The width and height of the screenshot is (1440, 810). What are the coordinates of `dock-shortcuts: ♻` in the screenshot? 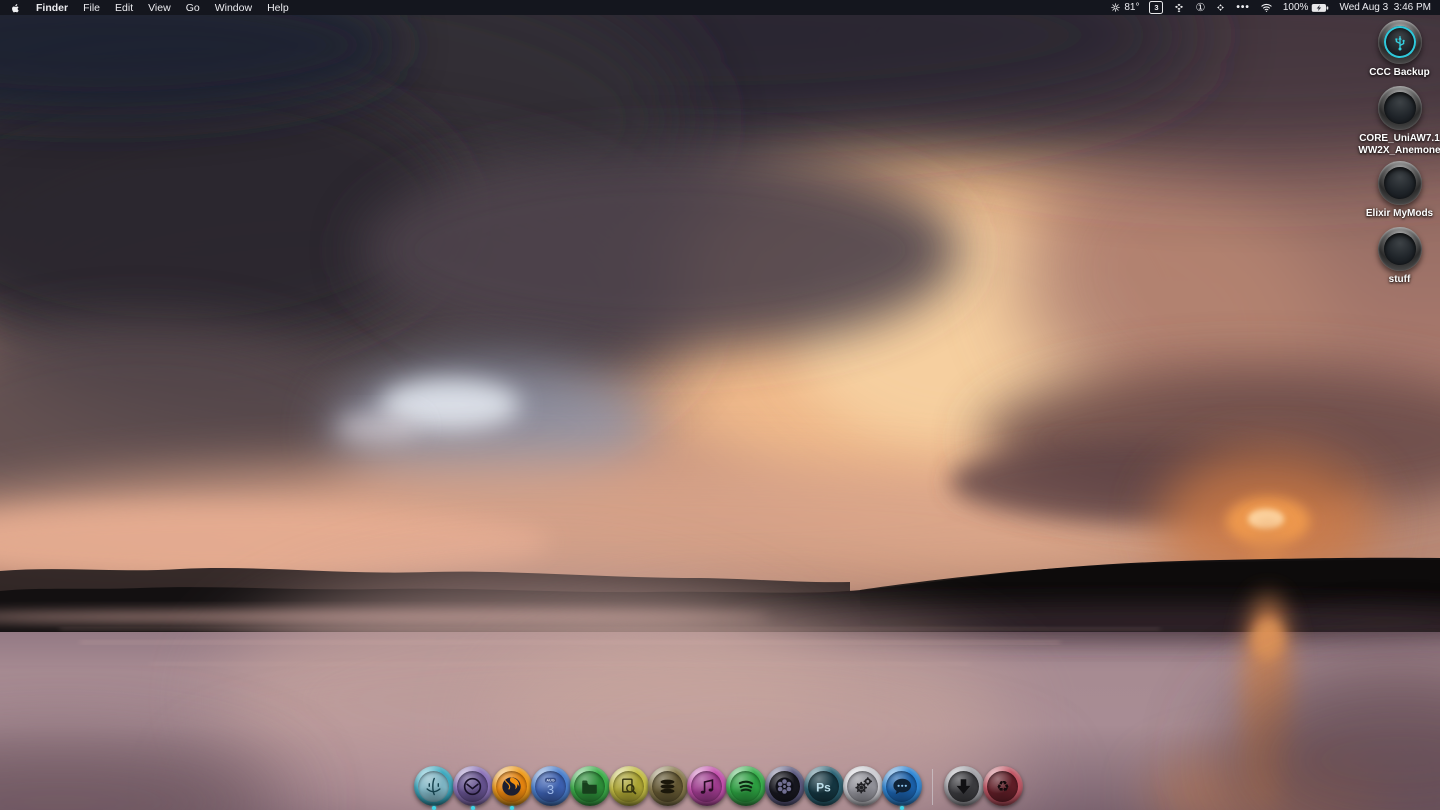 It's located at (983, 787).